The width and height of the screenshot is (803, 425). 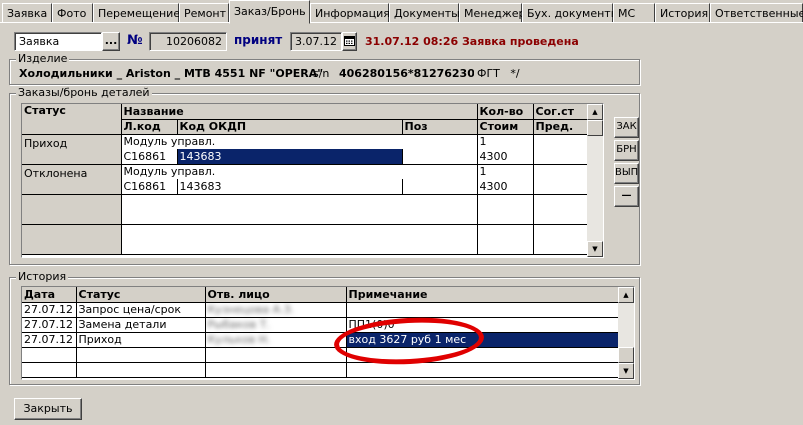 What do you see at coordinates (299, 112) in the screenshot?
I see `col-header-name: Название` at bounding box center [299, 112].